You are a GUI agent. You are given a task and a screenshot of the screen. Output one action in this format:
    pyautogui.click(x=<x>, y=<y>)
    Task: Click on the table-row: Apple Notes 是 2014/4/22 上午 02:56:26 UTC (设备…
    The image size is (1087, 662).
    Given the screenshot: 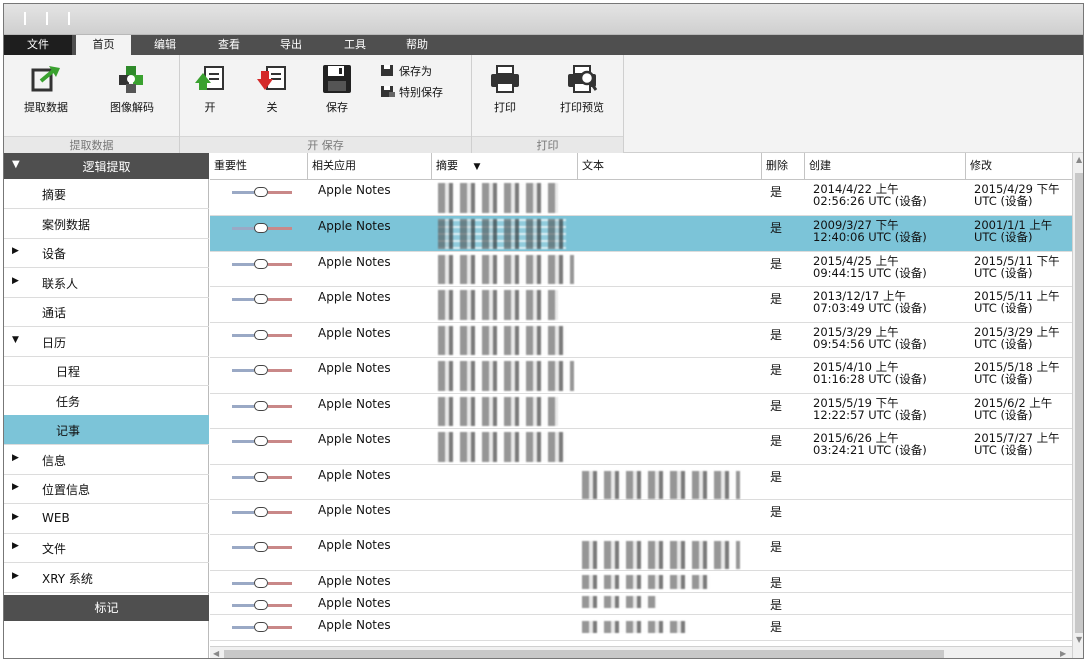 What is the action you would take?
    pyautogui.click(x=641, y=198)
    